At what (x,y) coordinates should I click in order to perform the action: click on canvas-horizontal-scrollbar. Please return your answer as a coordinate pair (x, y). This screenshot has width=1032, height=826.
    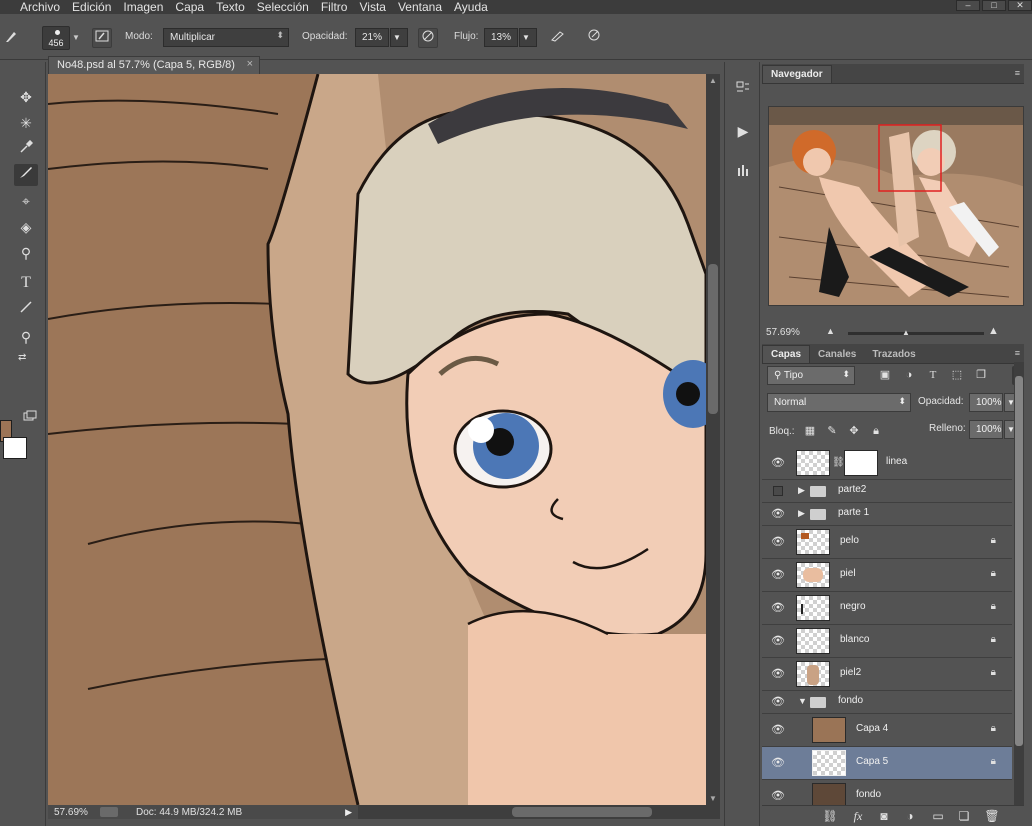
    Looking at the image, I should click on (539, 812).